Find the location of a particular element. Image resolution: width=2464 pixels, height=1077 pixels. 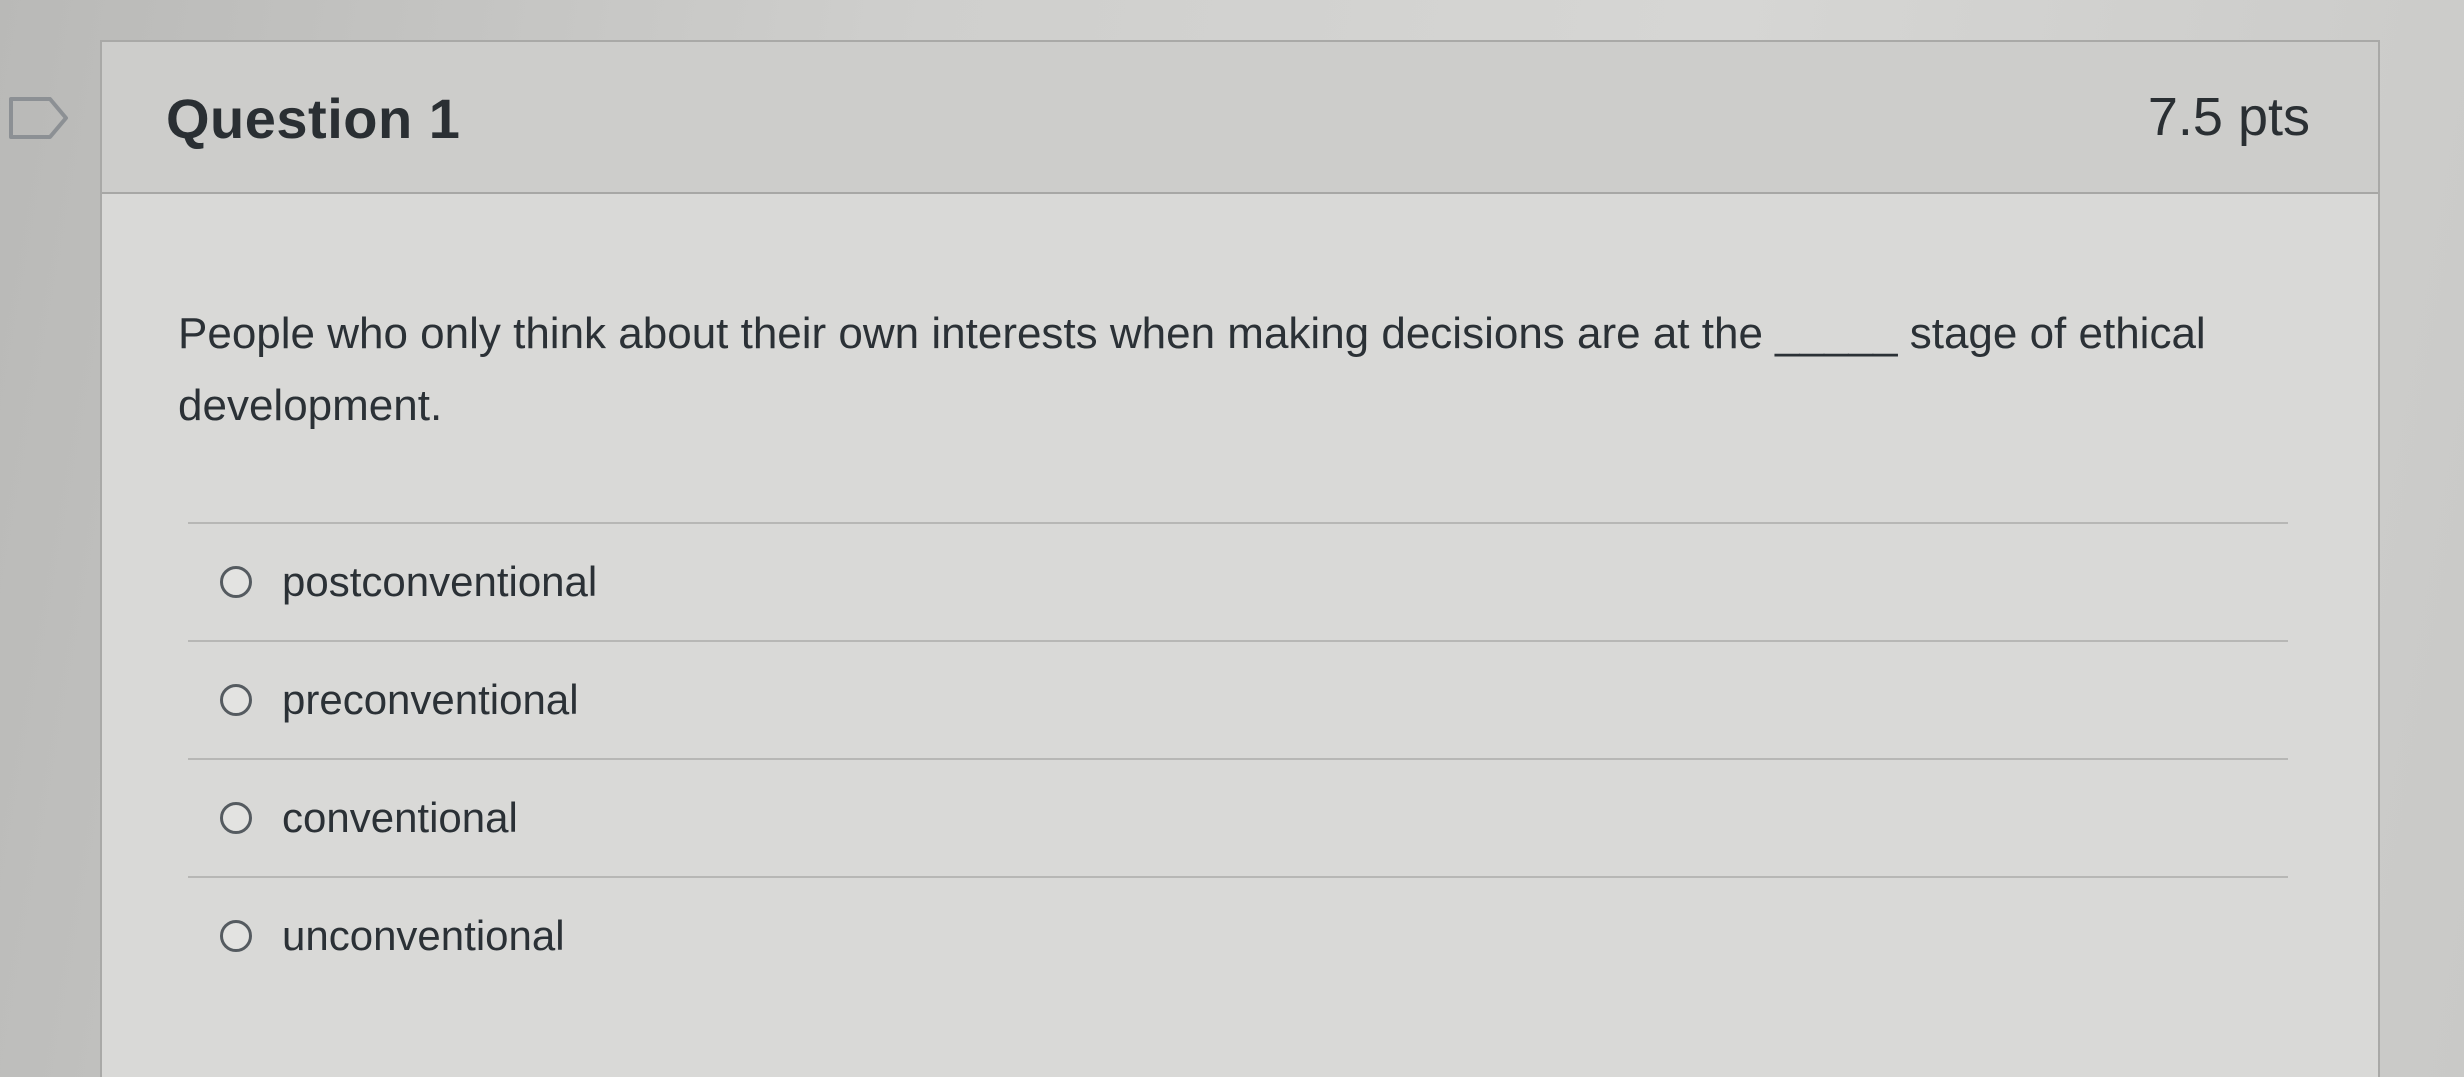

flag-question-icon is located at coordinates (39, 118).